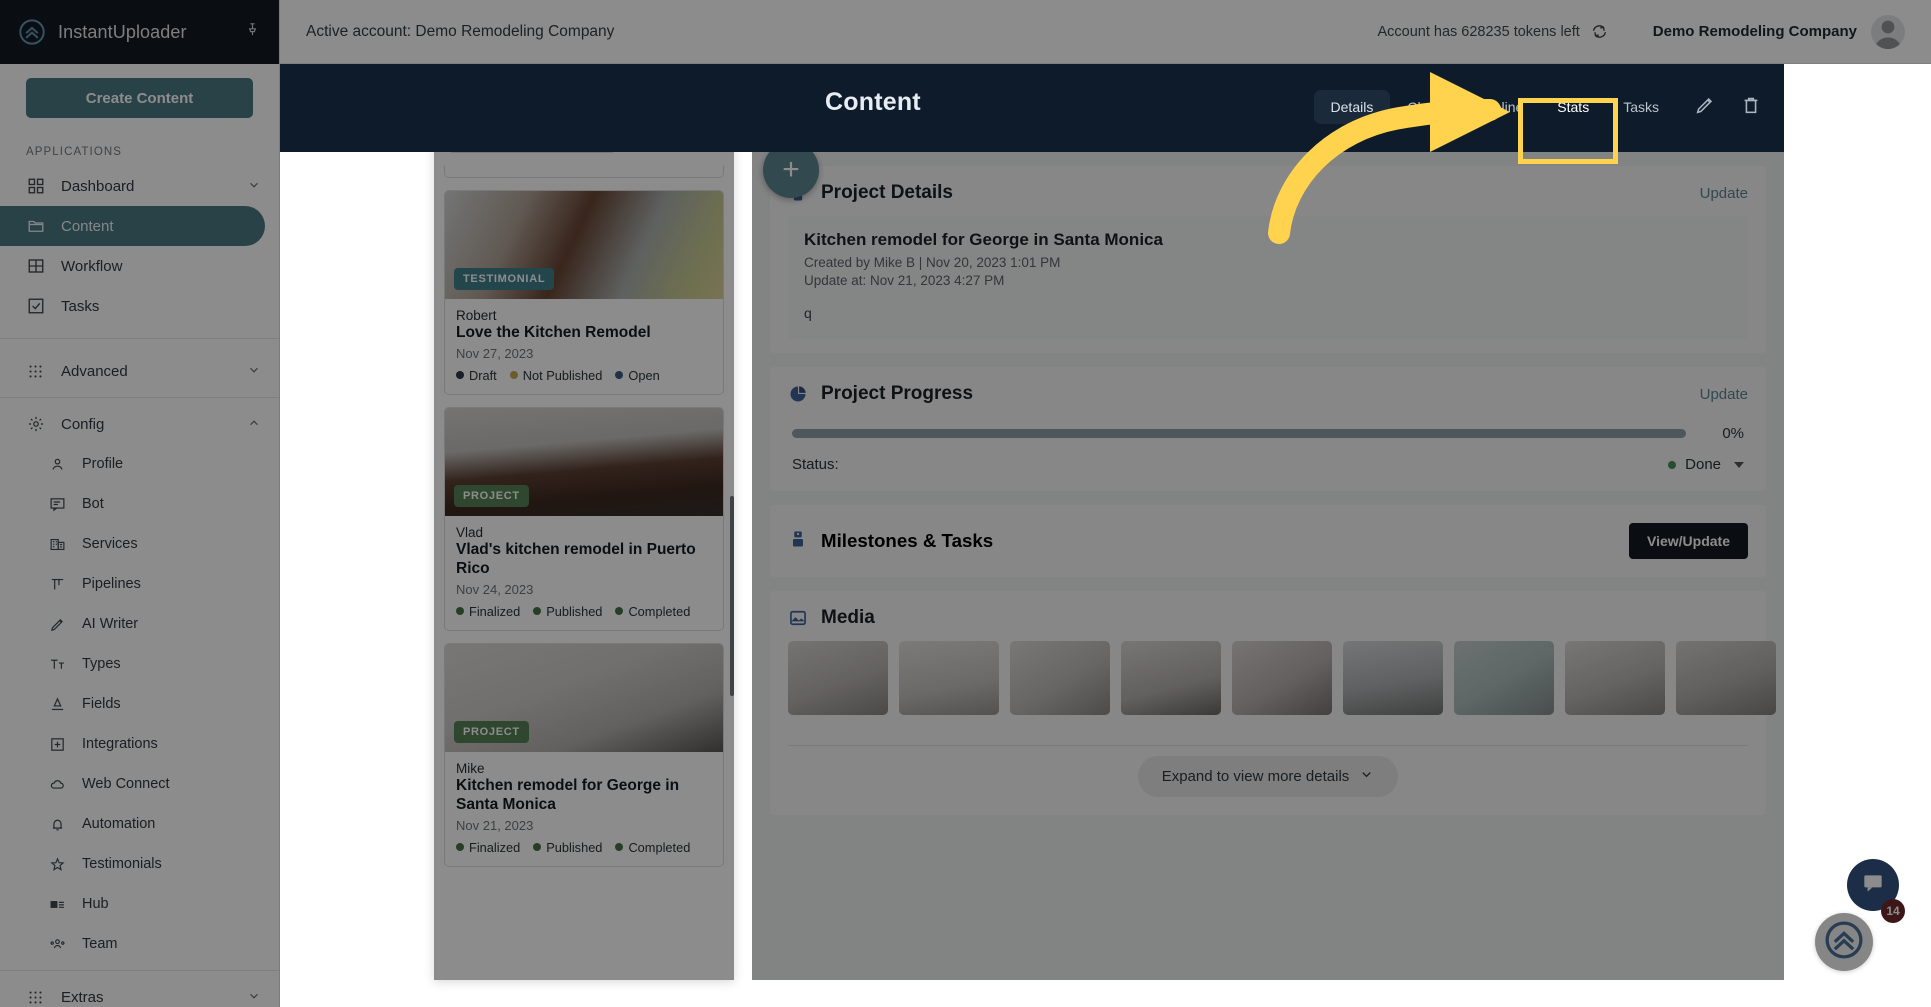 This screenshot has width=1931, height=1007. Describe the element at coordinates (132, 904) in the screenshot. I see `sidebar-item-hub: Hub` at that location.